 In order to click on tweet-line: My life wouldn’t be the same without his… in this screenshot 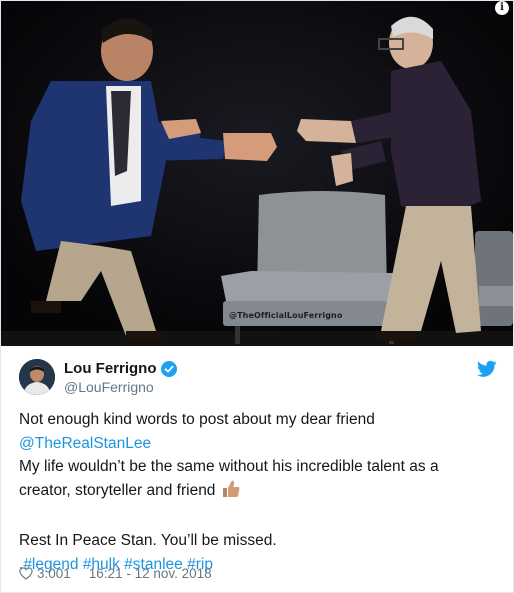, I will do `click(229, 466)`.